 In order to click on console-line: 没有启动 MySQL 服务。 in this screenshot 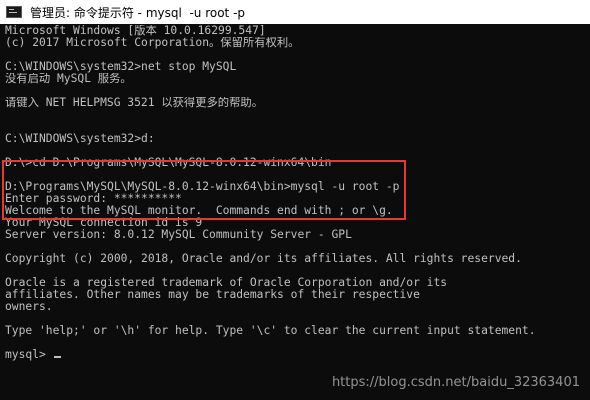, I will do `click(68, 79)`.